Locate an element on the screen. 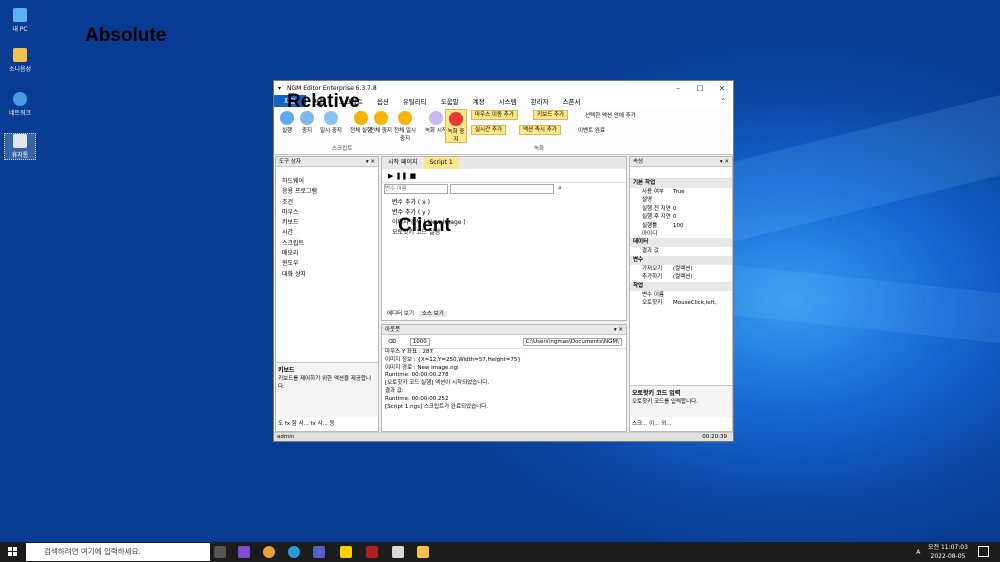 The width and height of the screenshot is (1000, 562). edge-icon is located at coordinates (294, 552).